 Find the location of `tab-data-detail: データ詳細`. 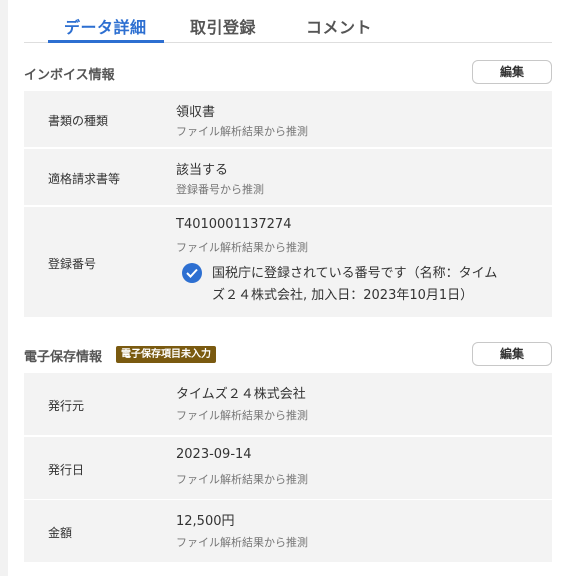

tab-data-detail: データ詳細 is located at coordinates (105, 26).